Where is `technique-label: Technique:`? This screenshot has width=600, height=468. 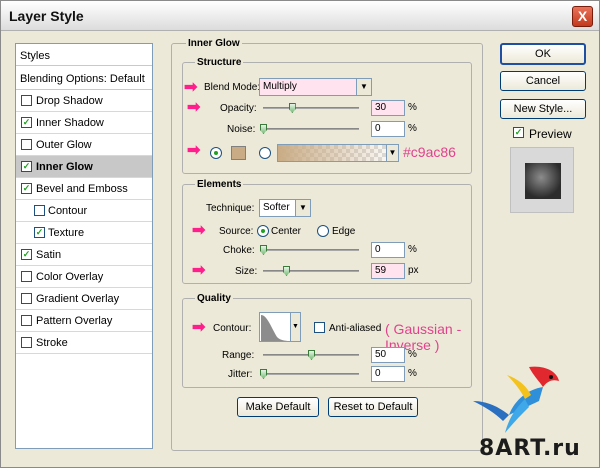
technique-label: Technique: is located at coordinates (230, 208).